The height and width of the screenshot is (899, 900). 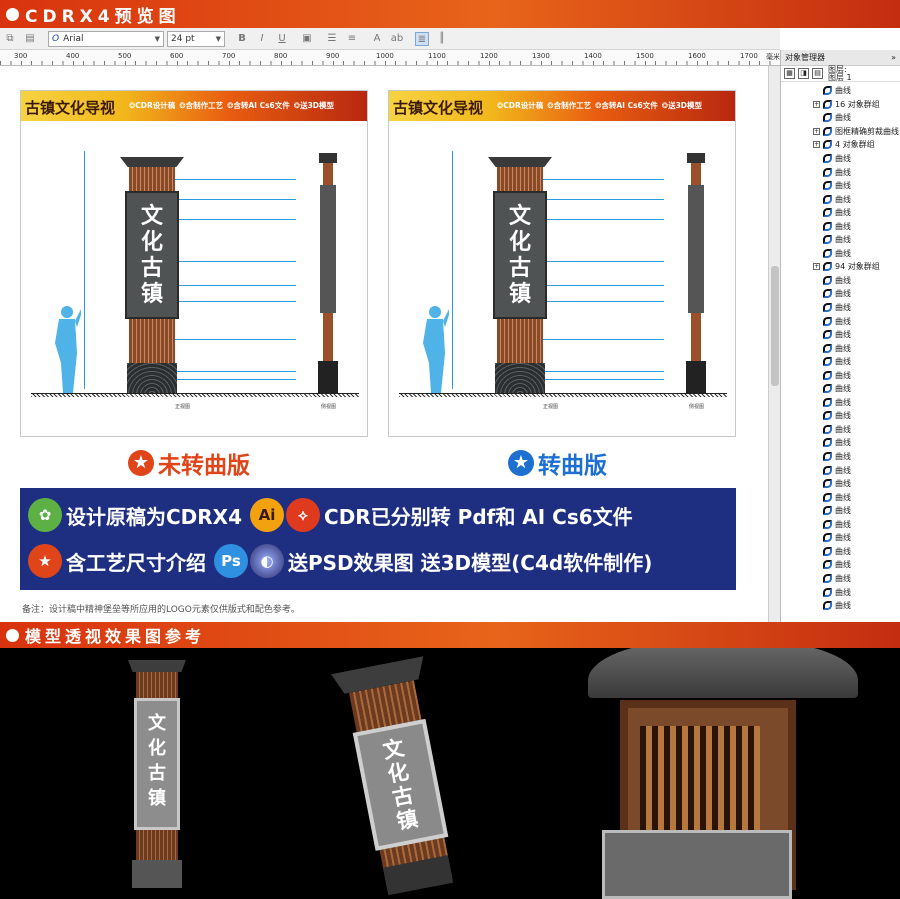 What do you see at coordinates (183, 407) in the screenshot?
I see `front-caption: 正视图` at bounding box center [183, 407].